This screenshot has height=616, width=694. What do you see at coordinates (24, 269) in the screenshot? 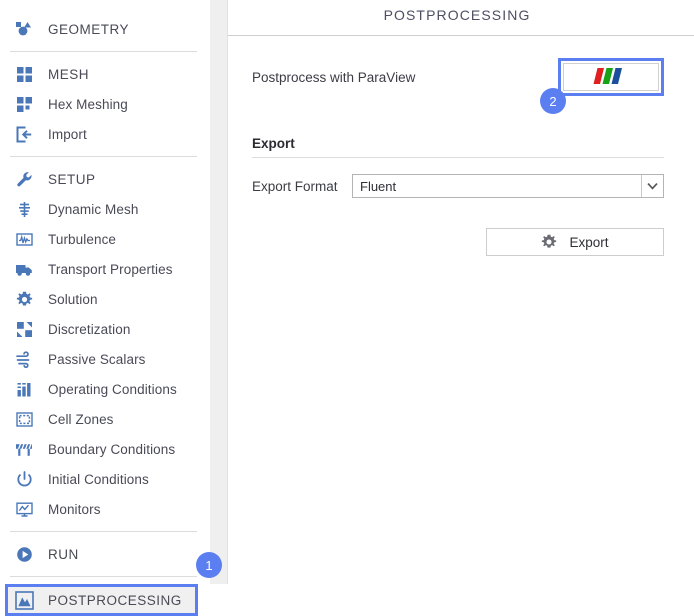
I see `truck-icon` at bounding box center [24, 269].